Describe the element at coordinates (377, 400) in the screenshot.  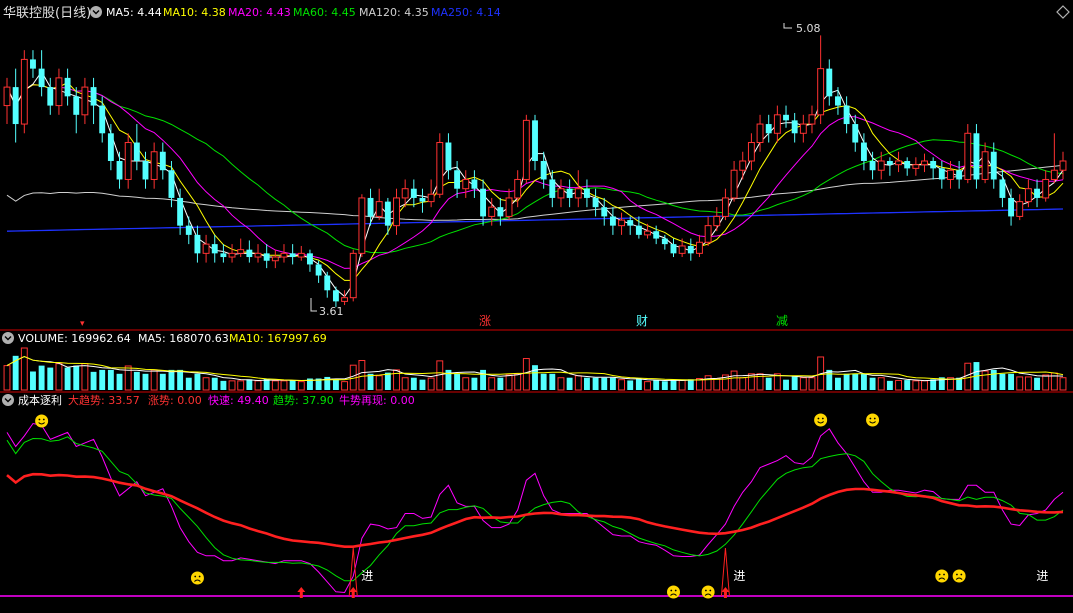
I see `bull-label: 牛势再现: 0.00` at that location.